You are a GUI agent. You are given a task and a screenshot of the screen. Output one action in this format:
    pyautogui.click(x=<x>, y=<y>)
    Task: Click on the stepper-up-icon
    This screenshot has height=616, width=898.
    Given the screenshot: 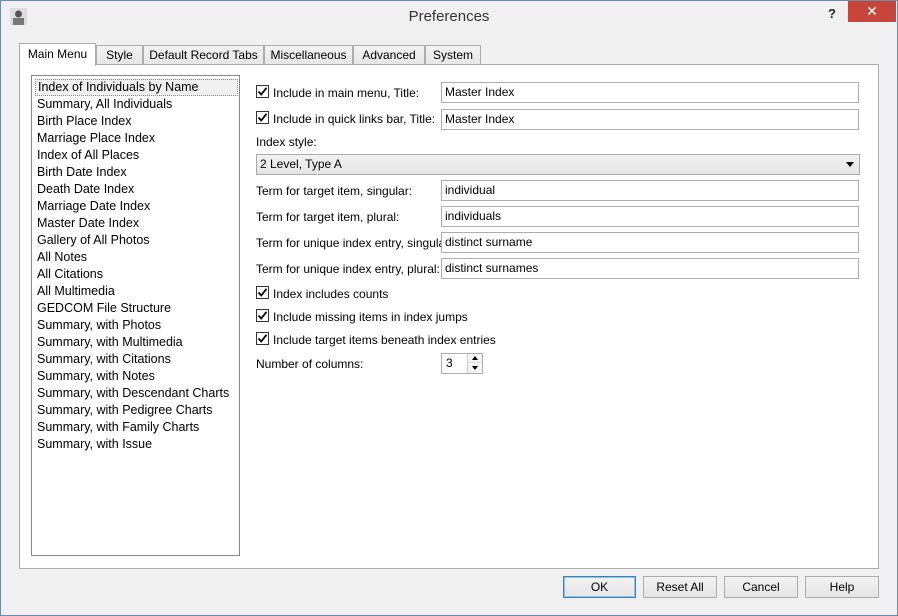 What is the action you would take?
    pyautogui.click(x=475, y=358)
    